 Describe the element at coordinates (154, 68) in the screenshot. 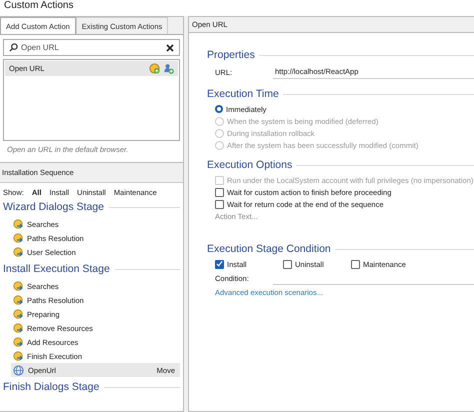

I see `circle-plus-icon` at that location.